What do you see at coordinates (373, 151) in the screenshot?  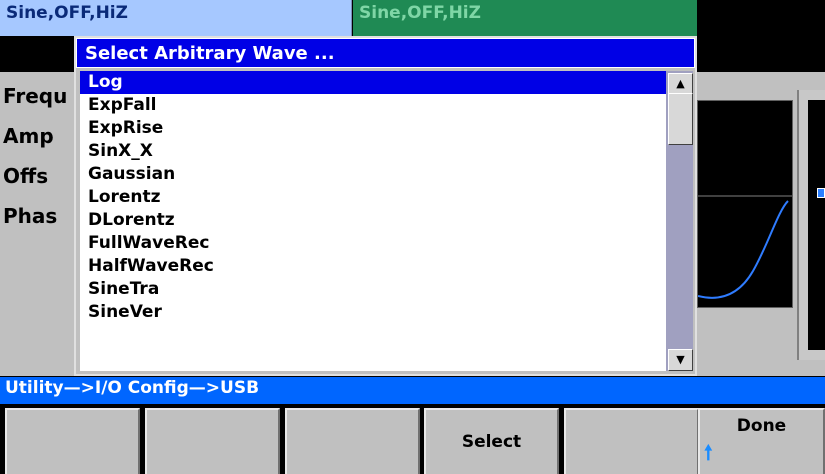 I see `wave-item-sinx-x: SinX_X` at bounding box center [373, 151].